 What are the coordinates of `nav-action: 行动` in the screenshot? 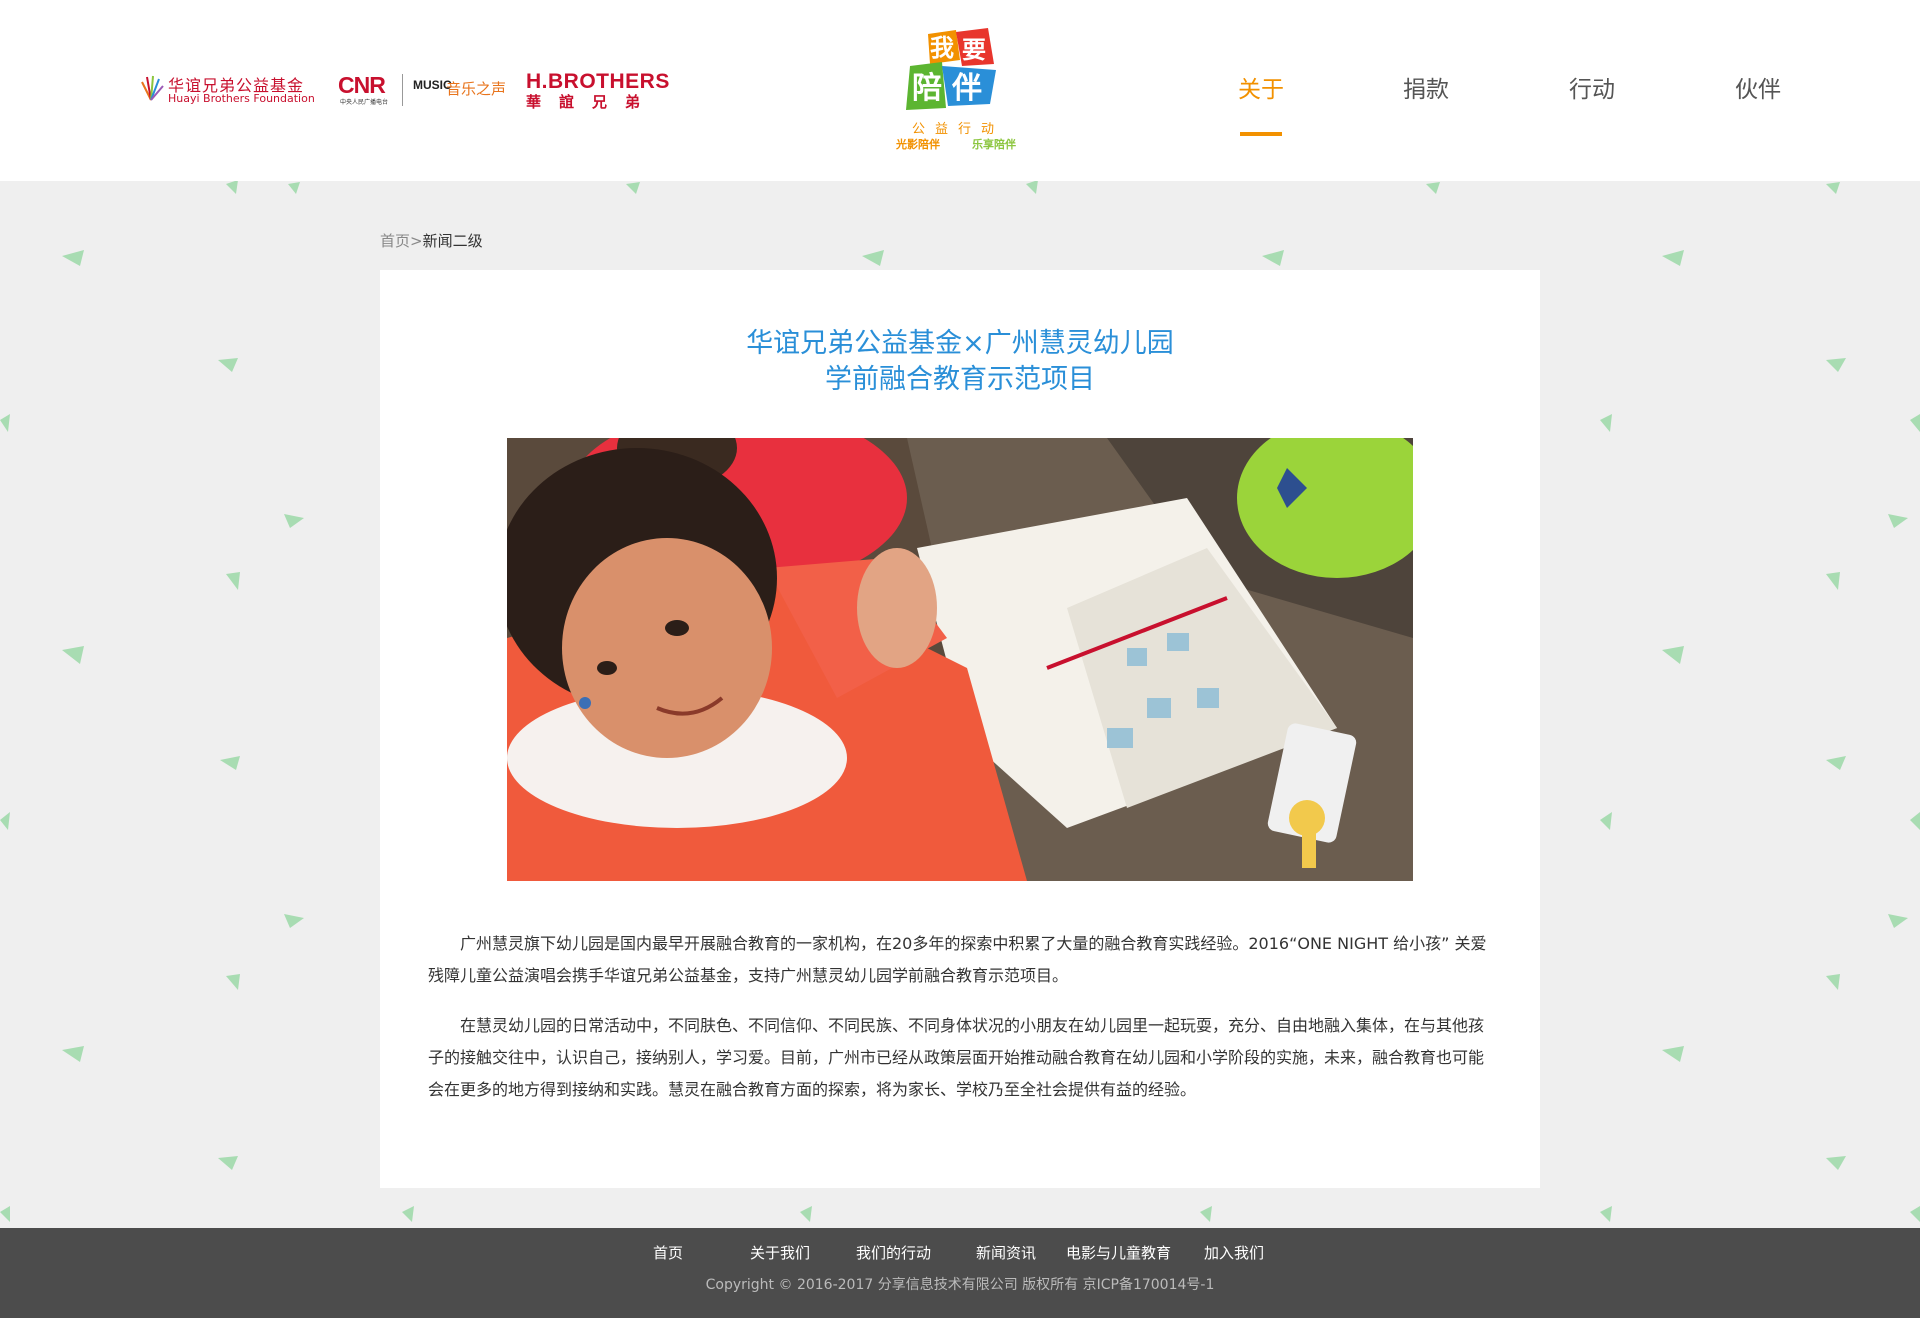 It's located at (1592, 87).